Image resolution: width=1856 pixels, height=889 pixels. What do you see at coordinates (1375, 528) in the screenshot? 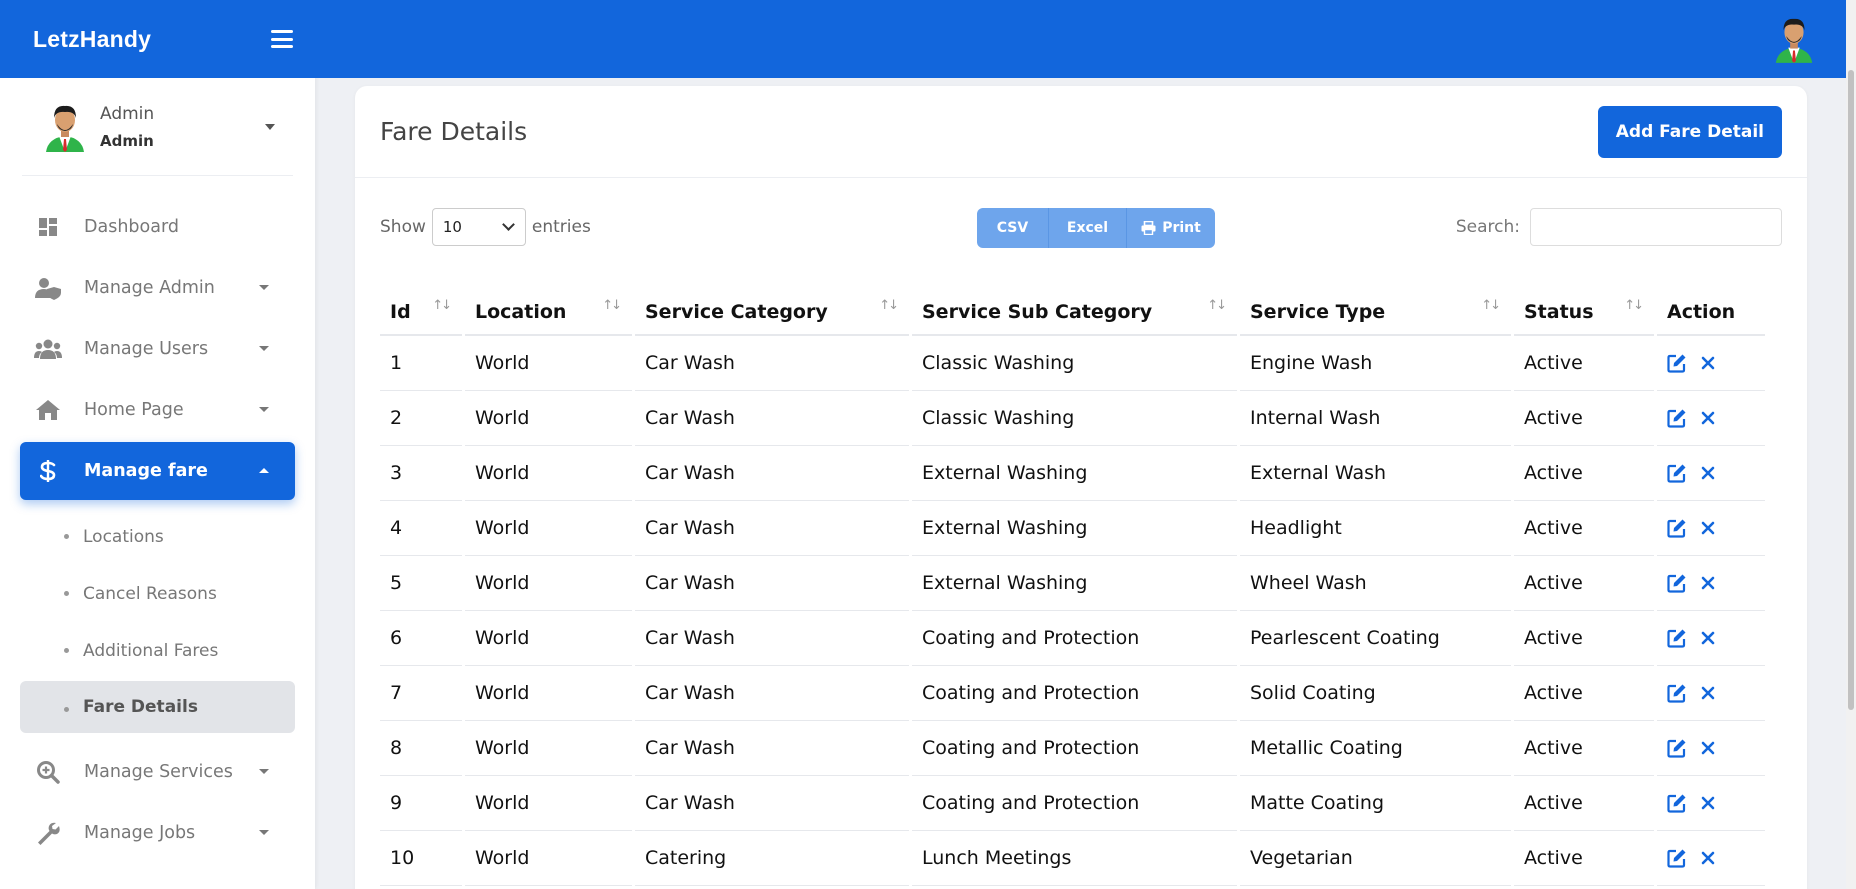
I see `cell-service-type: Headlight` at bounding box center [1375, 528].